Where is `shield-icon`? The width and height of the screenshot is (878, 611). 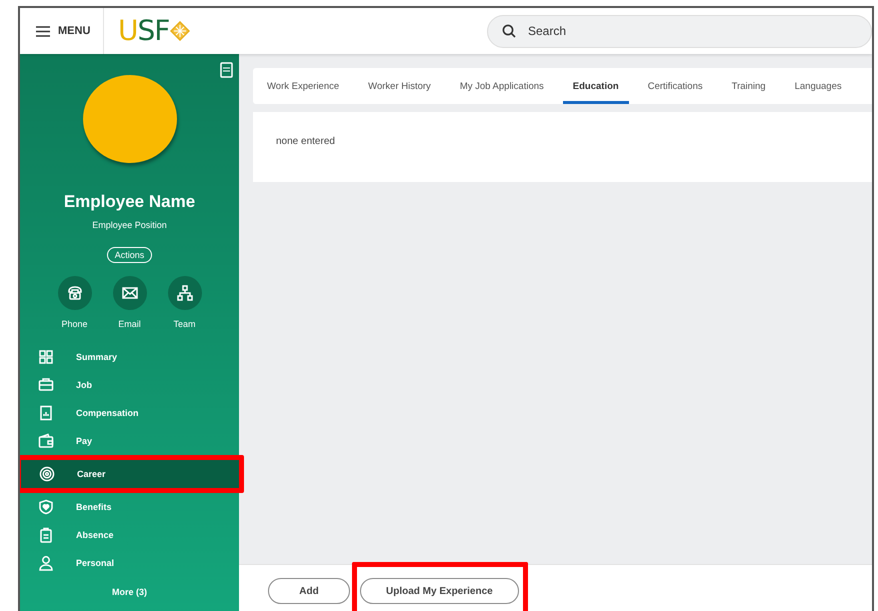
shield-icon is located at coordinates (46, 507).